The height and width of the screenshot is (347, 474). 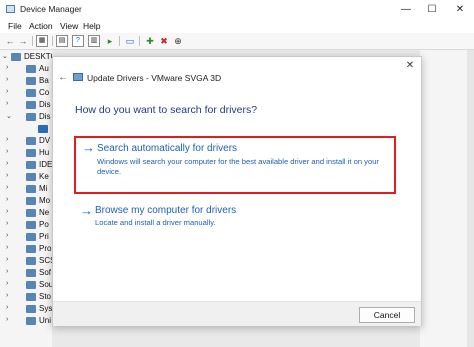 I want to click on add-driver-icon: ✚, so click(x=150, y=41).